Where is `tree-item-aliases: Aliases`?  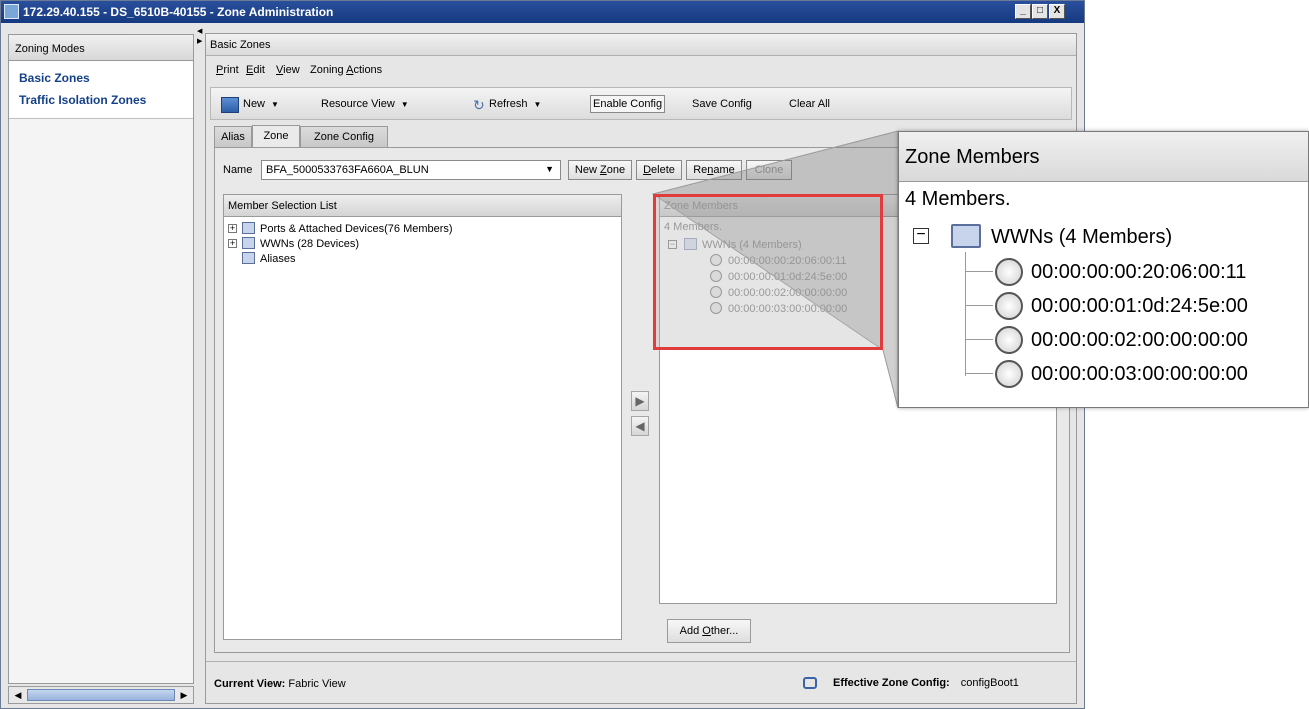 tree-item-aliases: Aliases is located at coordinates (422, 258).